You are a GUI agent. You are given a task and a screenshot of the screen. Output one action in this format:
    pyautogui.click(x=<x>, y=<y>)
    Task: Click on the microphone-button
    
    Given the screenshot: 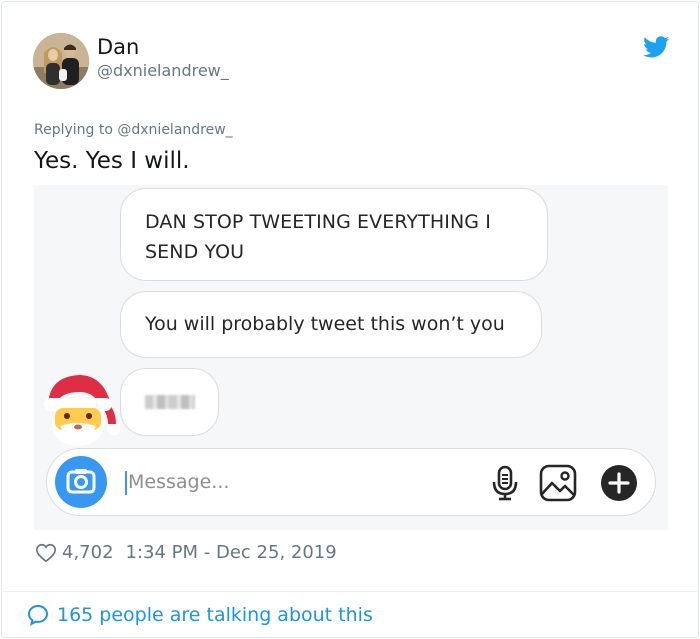 What is the action you would take?
    pyautogui.click(x=505, y=483)
    